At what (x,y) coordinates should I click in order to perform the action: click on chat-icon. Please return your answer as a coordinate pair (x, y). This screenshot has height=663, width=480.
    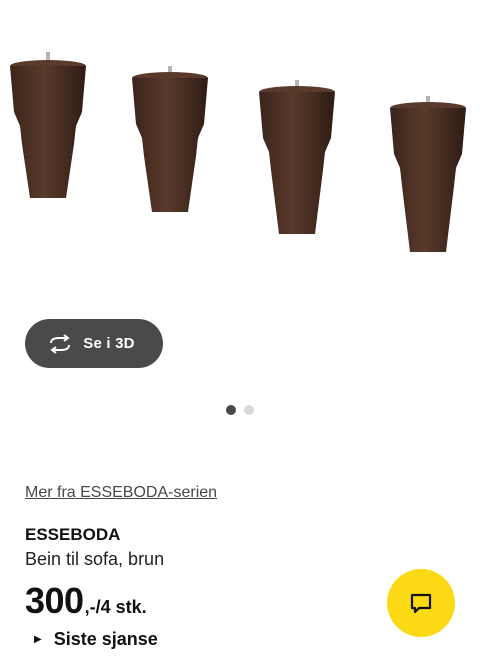
    Looking at the image, I should click on (421, 603).